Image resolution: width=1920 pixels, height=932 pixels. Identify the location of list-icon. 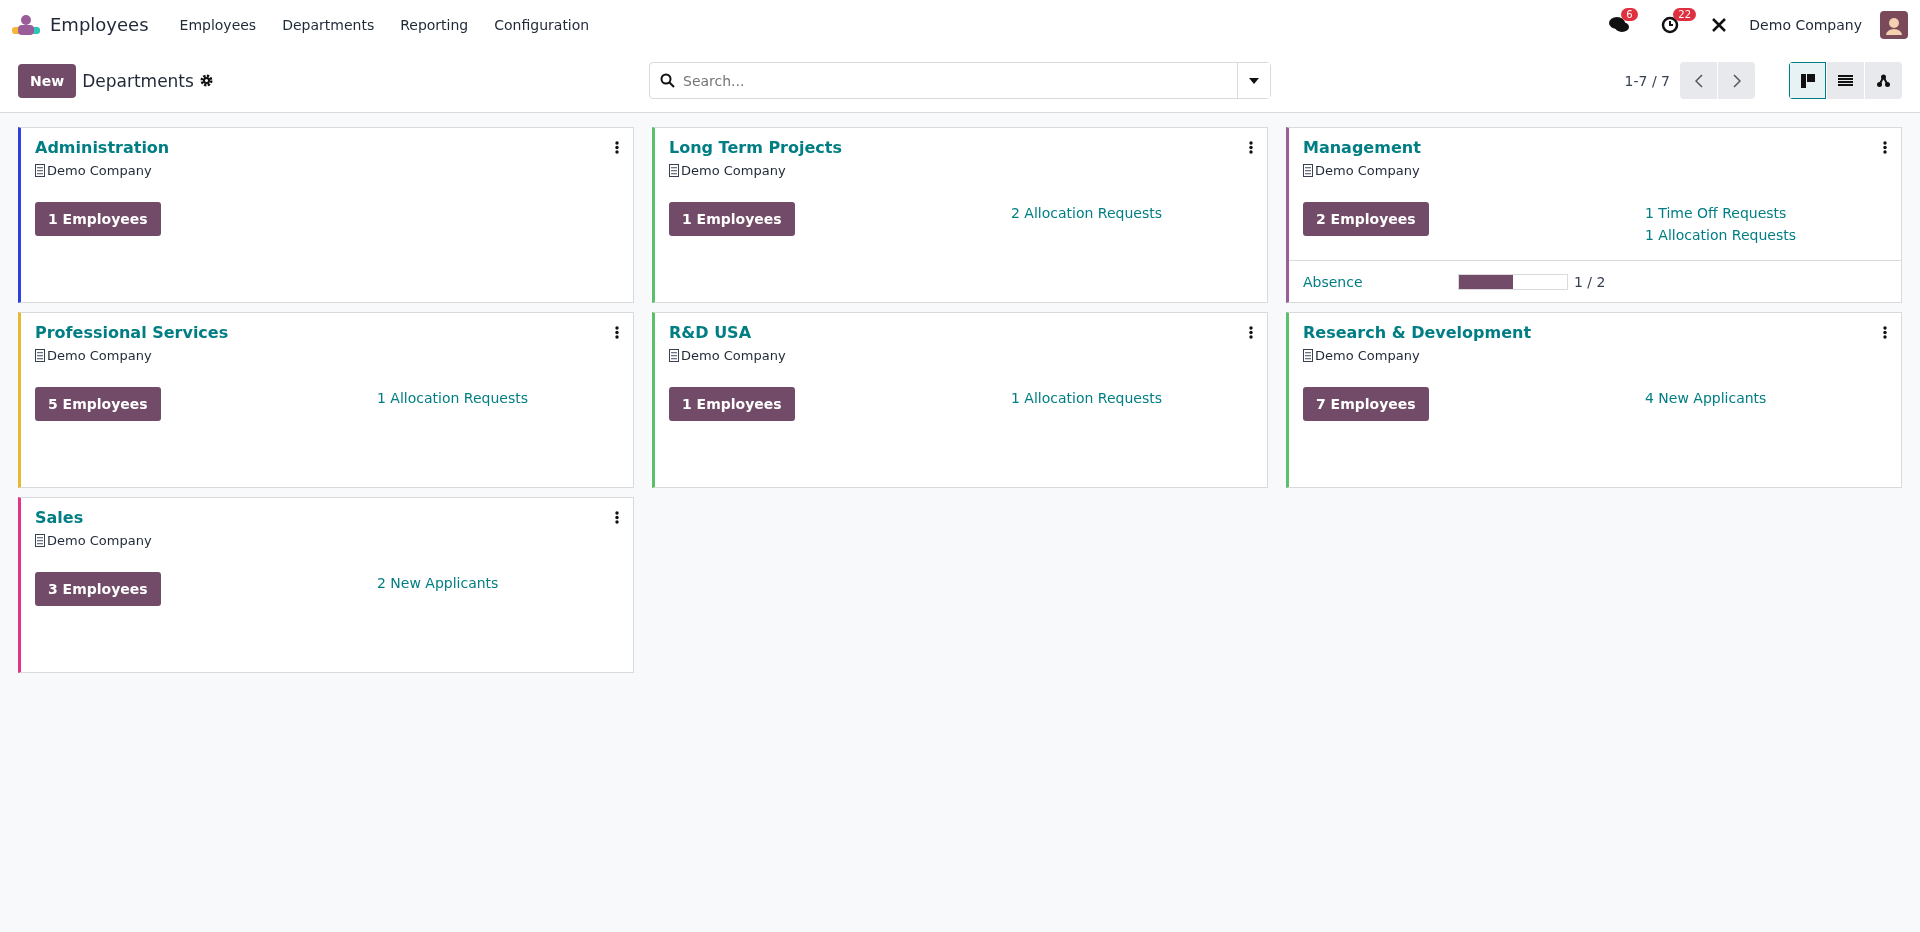
(1845, 80).